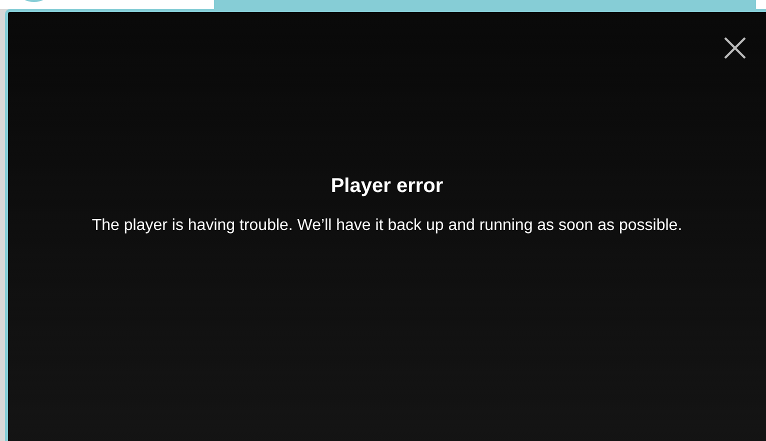 Image resolution: width=766 pixels, height=441 pixels. I want to click on close-icon, so click(735, 48).